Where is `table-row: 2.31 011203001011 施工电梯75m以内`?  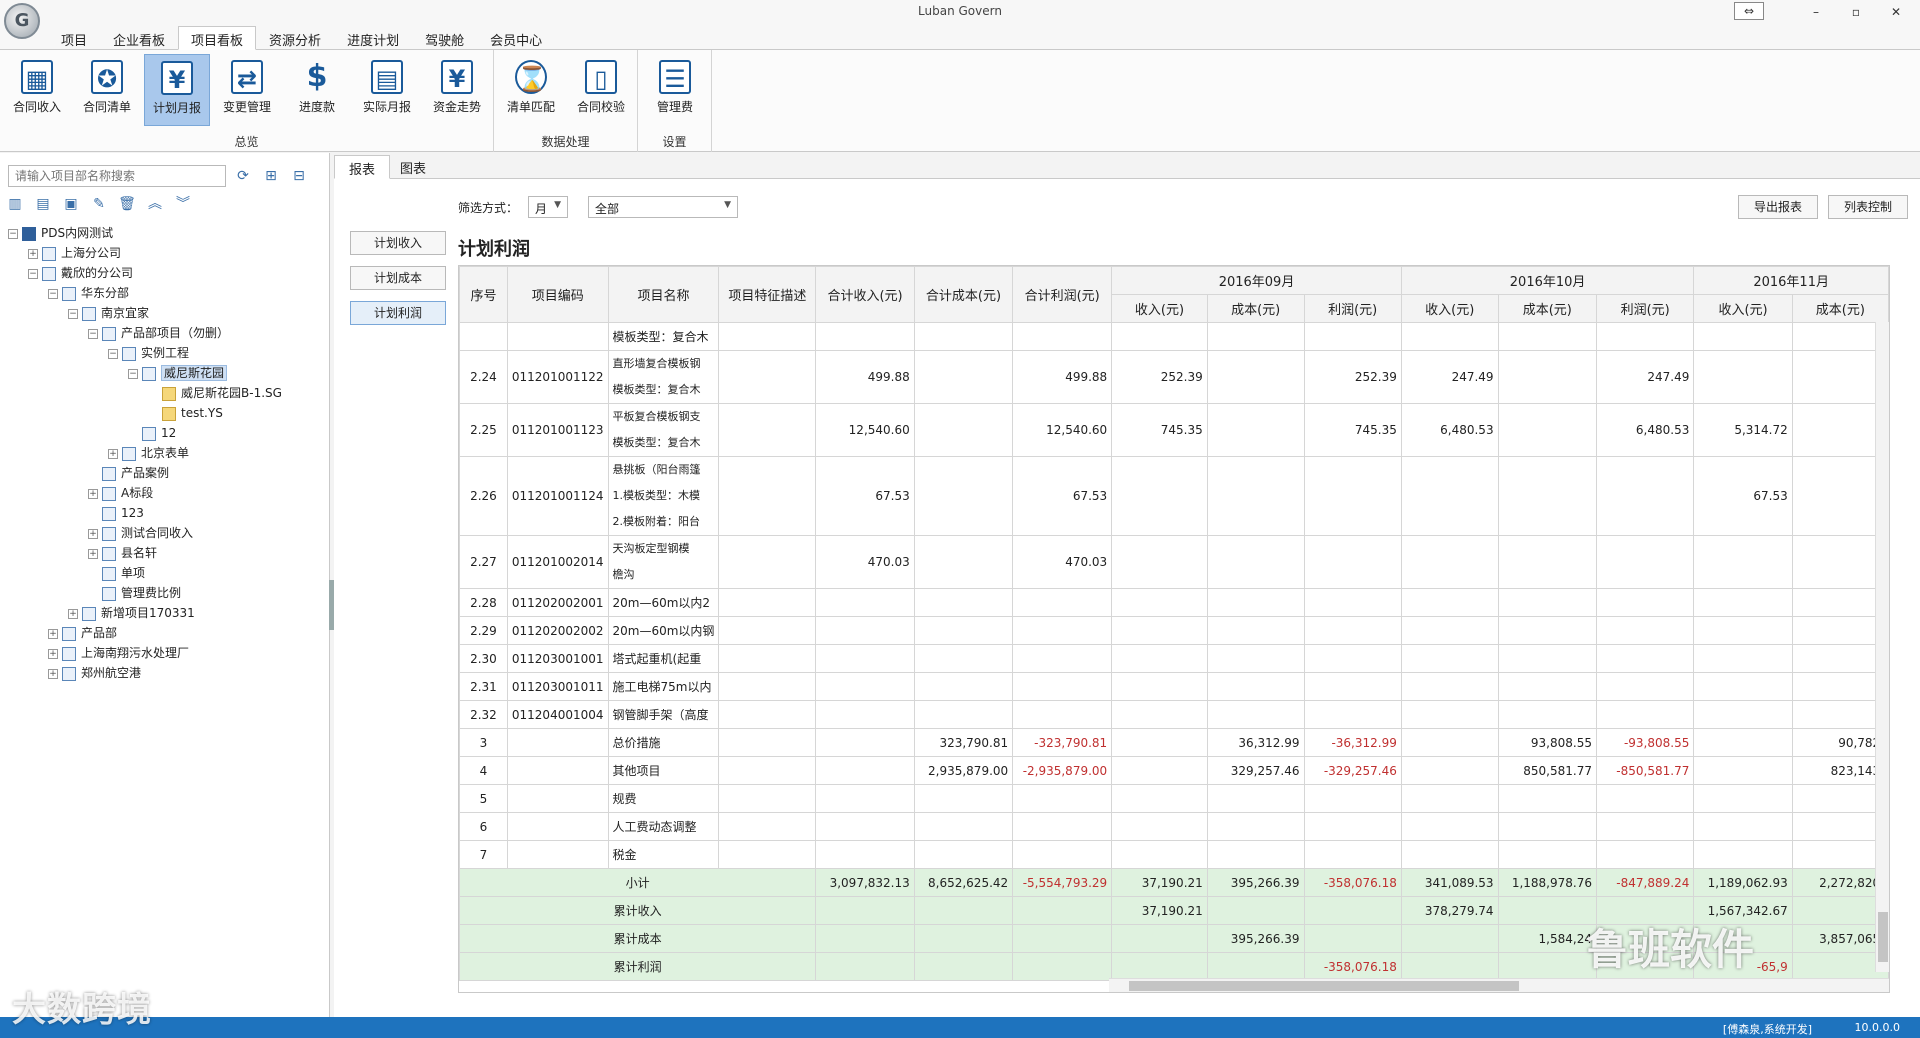 table-row: 2.31 011203001011 施工电梯75m以内 is located at coordinates (1174, 686).